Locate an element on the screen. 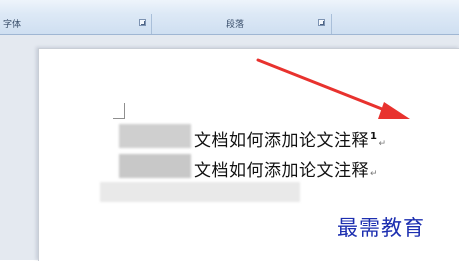 The image size is (459, 261). watermark: 最需教育 is located at coordinates (381, 228).